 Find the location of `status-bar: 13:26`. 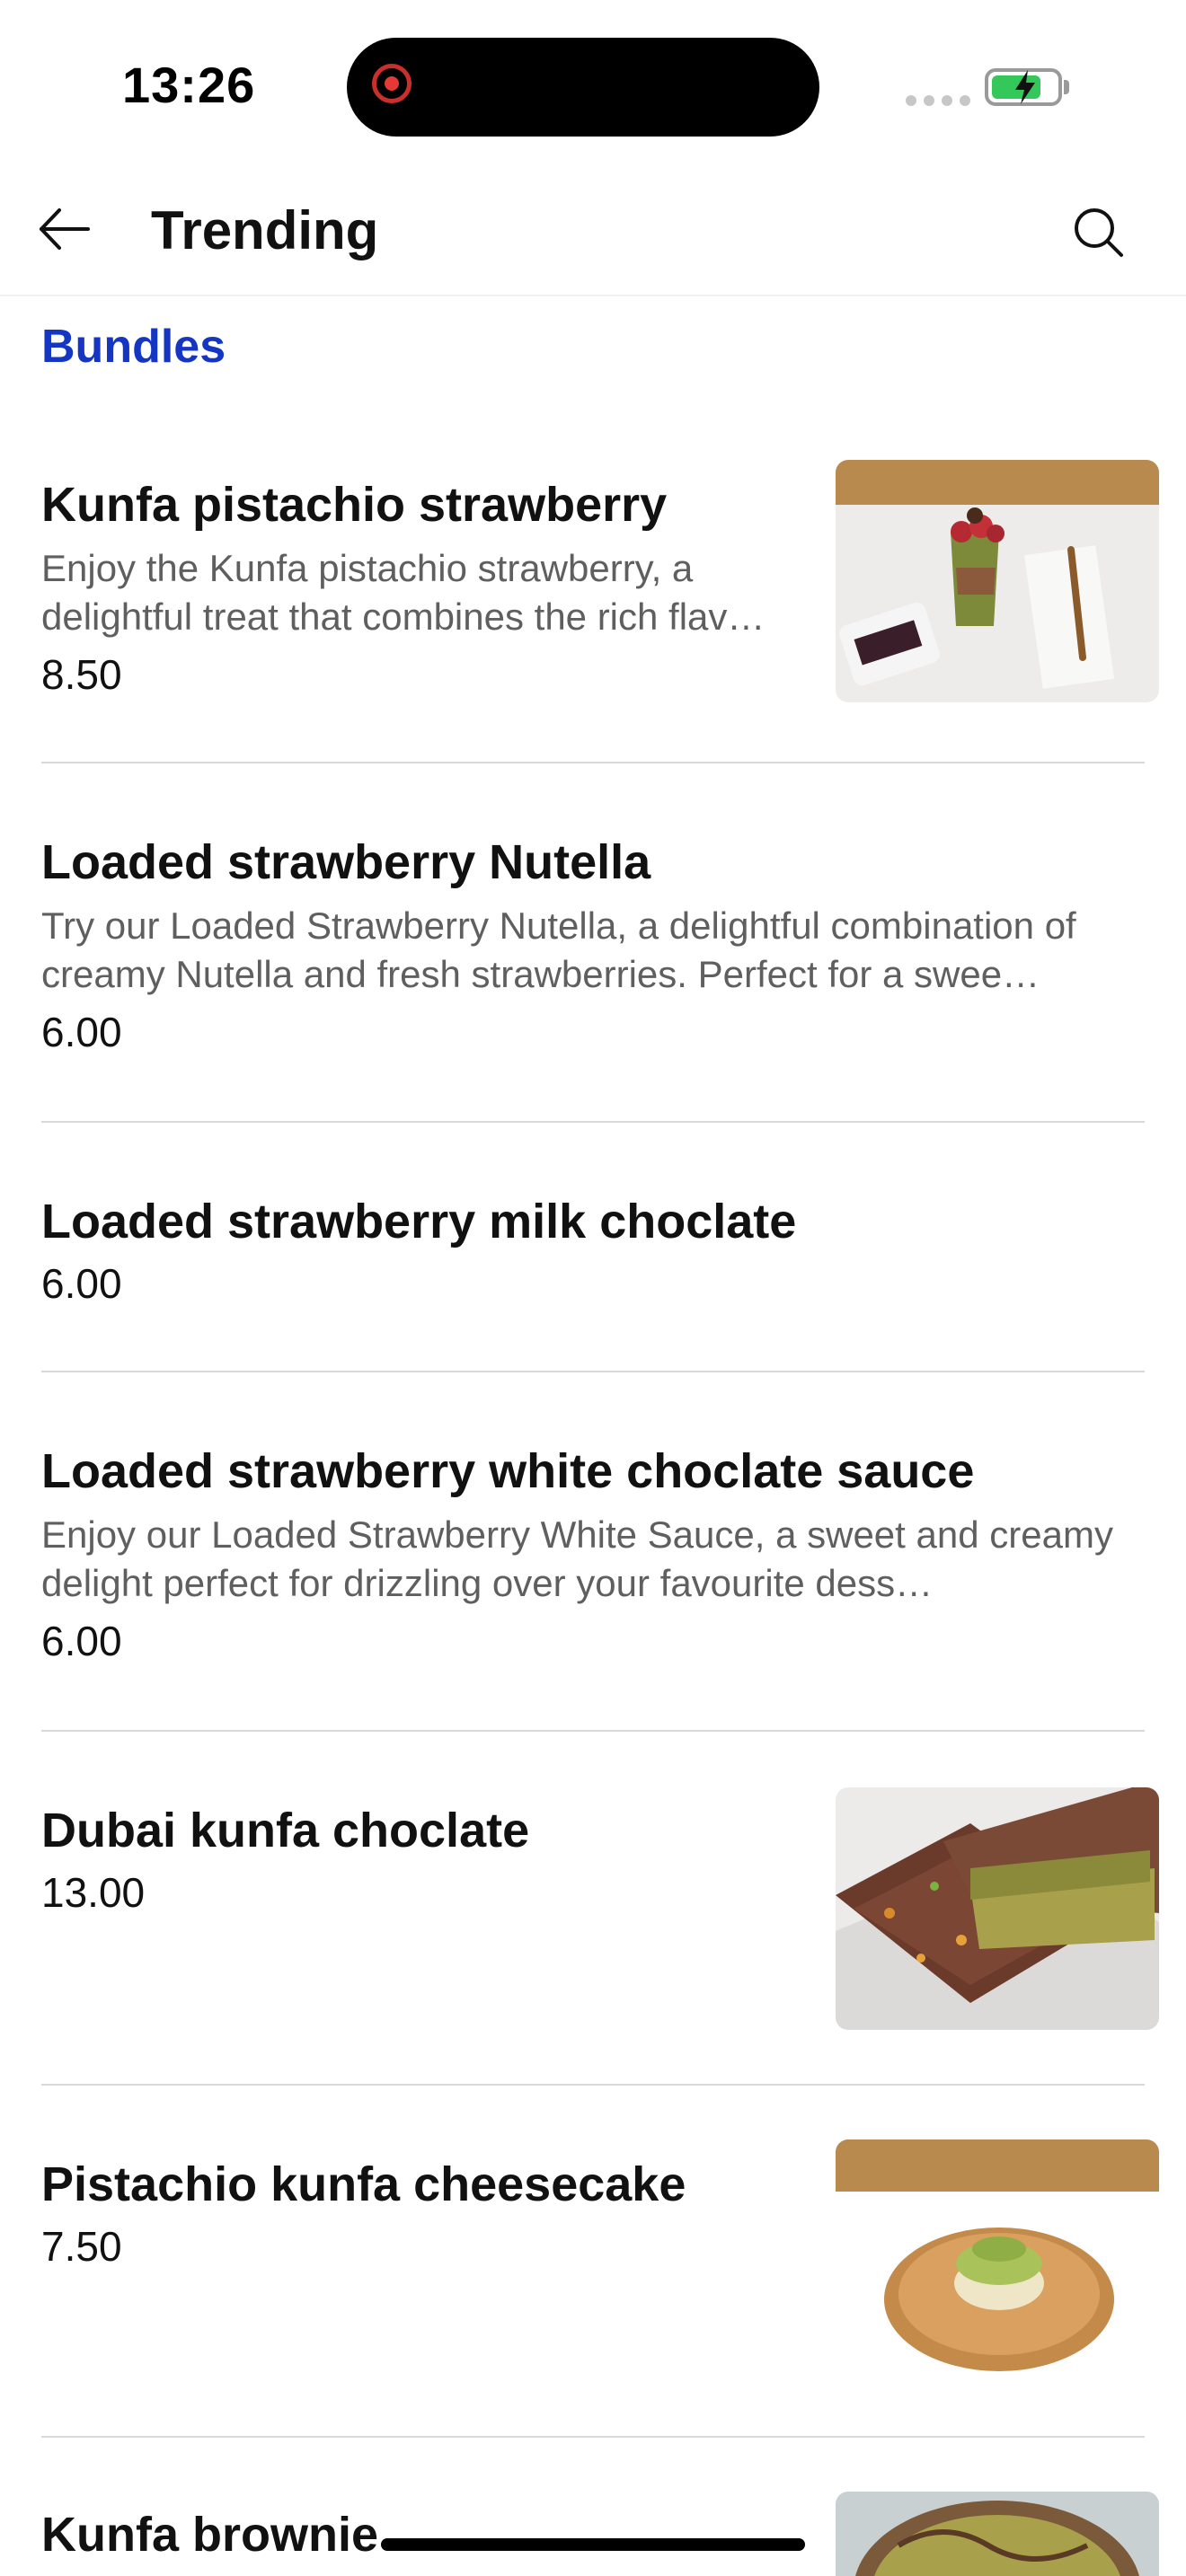

status-bar: 13:26 is located at coordinates (593, 81).